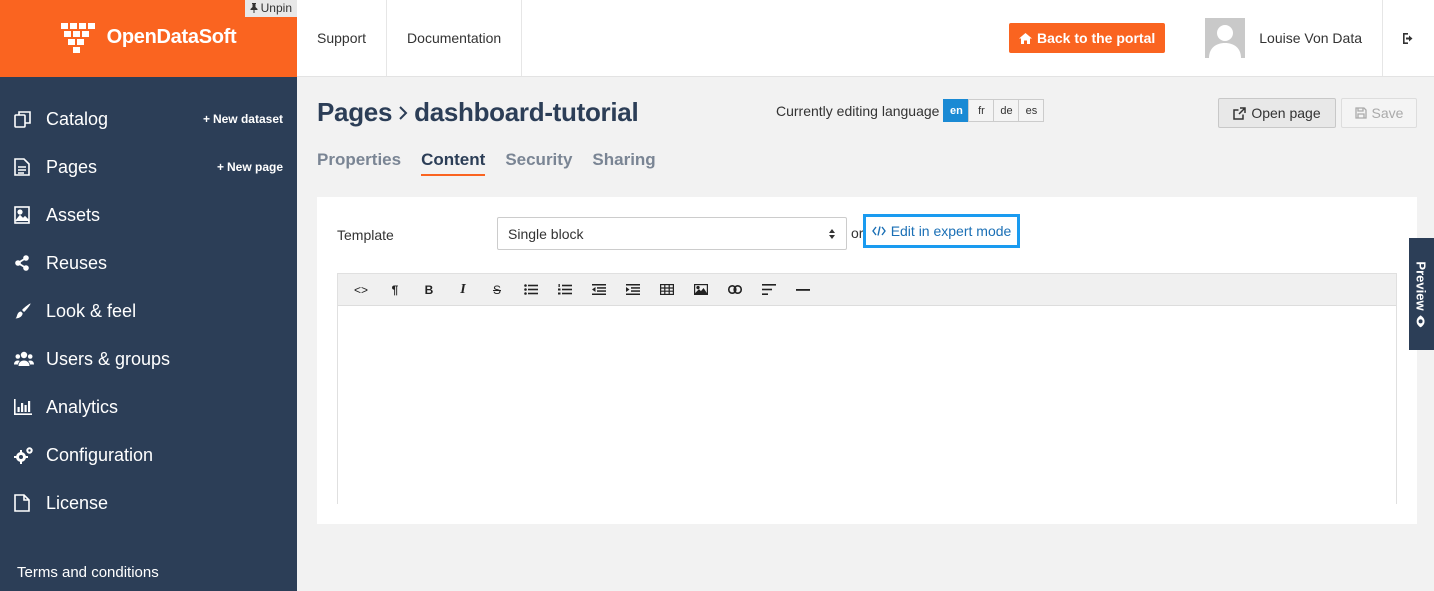 The image size is (1434, 591). I want to click on strikethrough-toolbar-button: S, so click(497, 290).